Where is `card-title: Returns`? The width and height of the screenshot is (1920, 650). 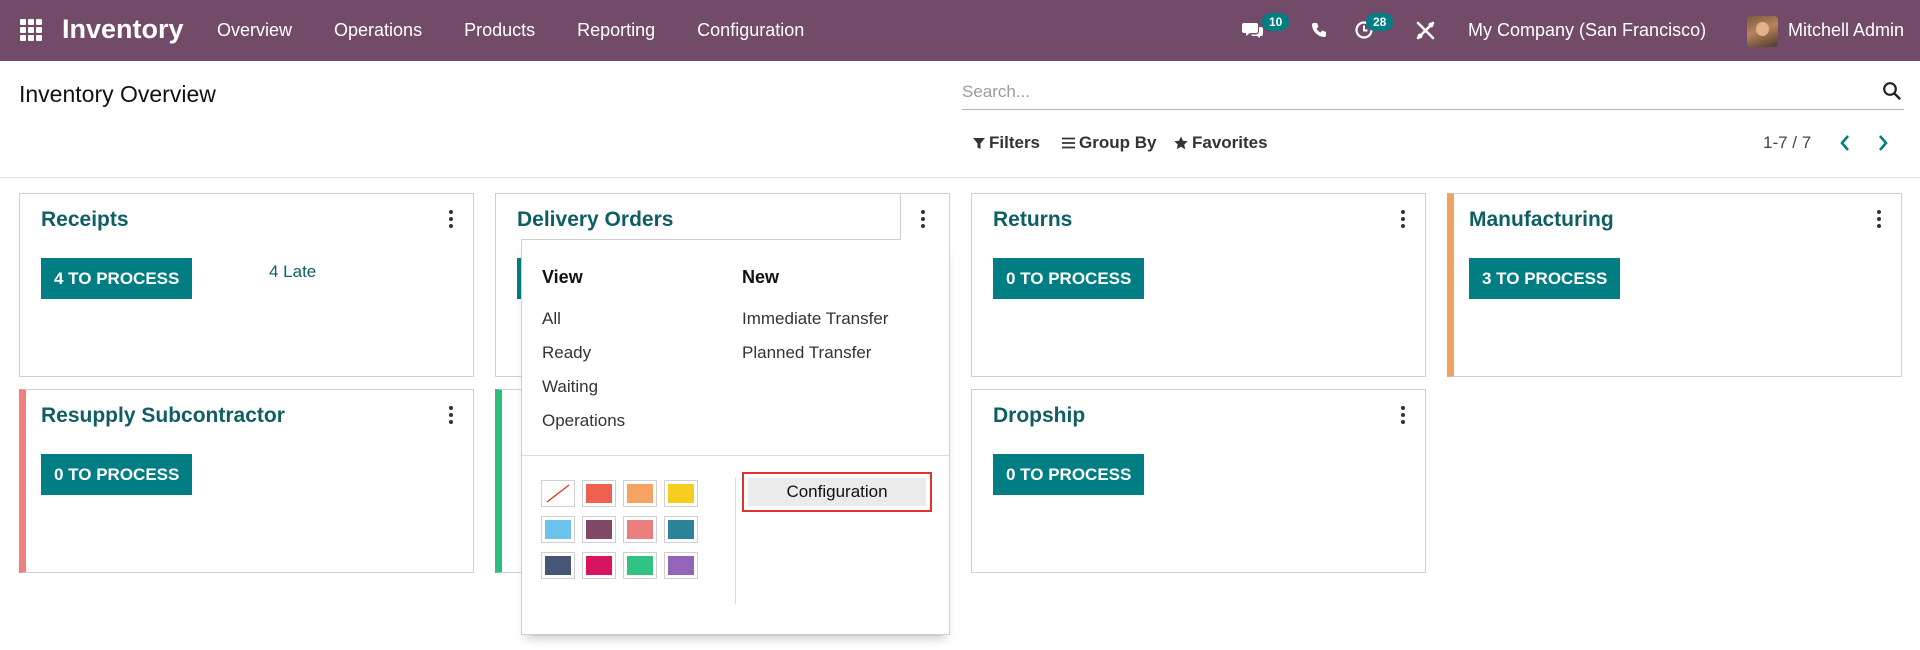 card-title: Returns is located at coordinates (1032, 220).